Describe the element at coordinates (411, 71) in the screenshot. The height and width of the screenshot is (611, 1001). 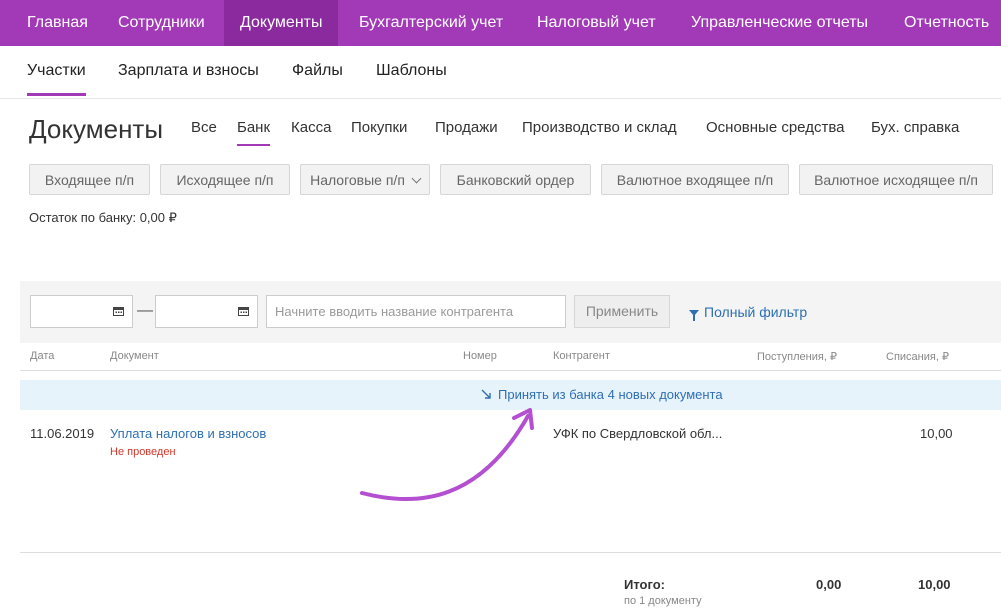
I see `subnav-item-templates: Шаблоны` at that location.